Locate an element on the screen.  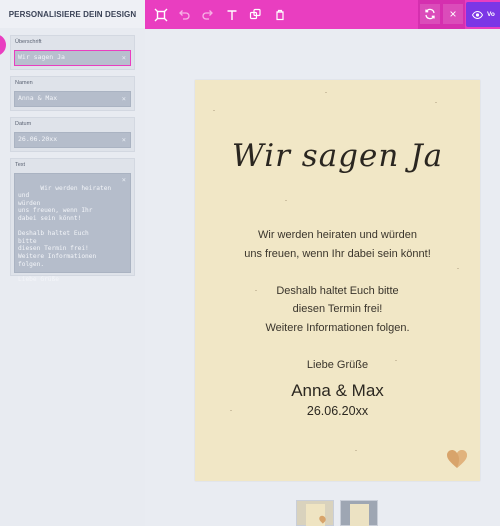
close-icon: × is located at coordinates (453, 14).